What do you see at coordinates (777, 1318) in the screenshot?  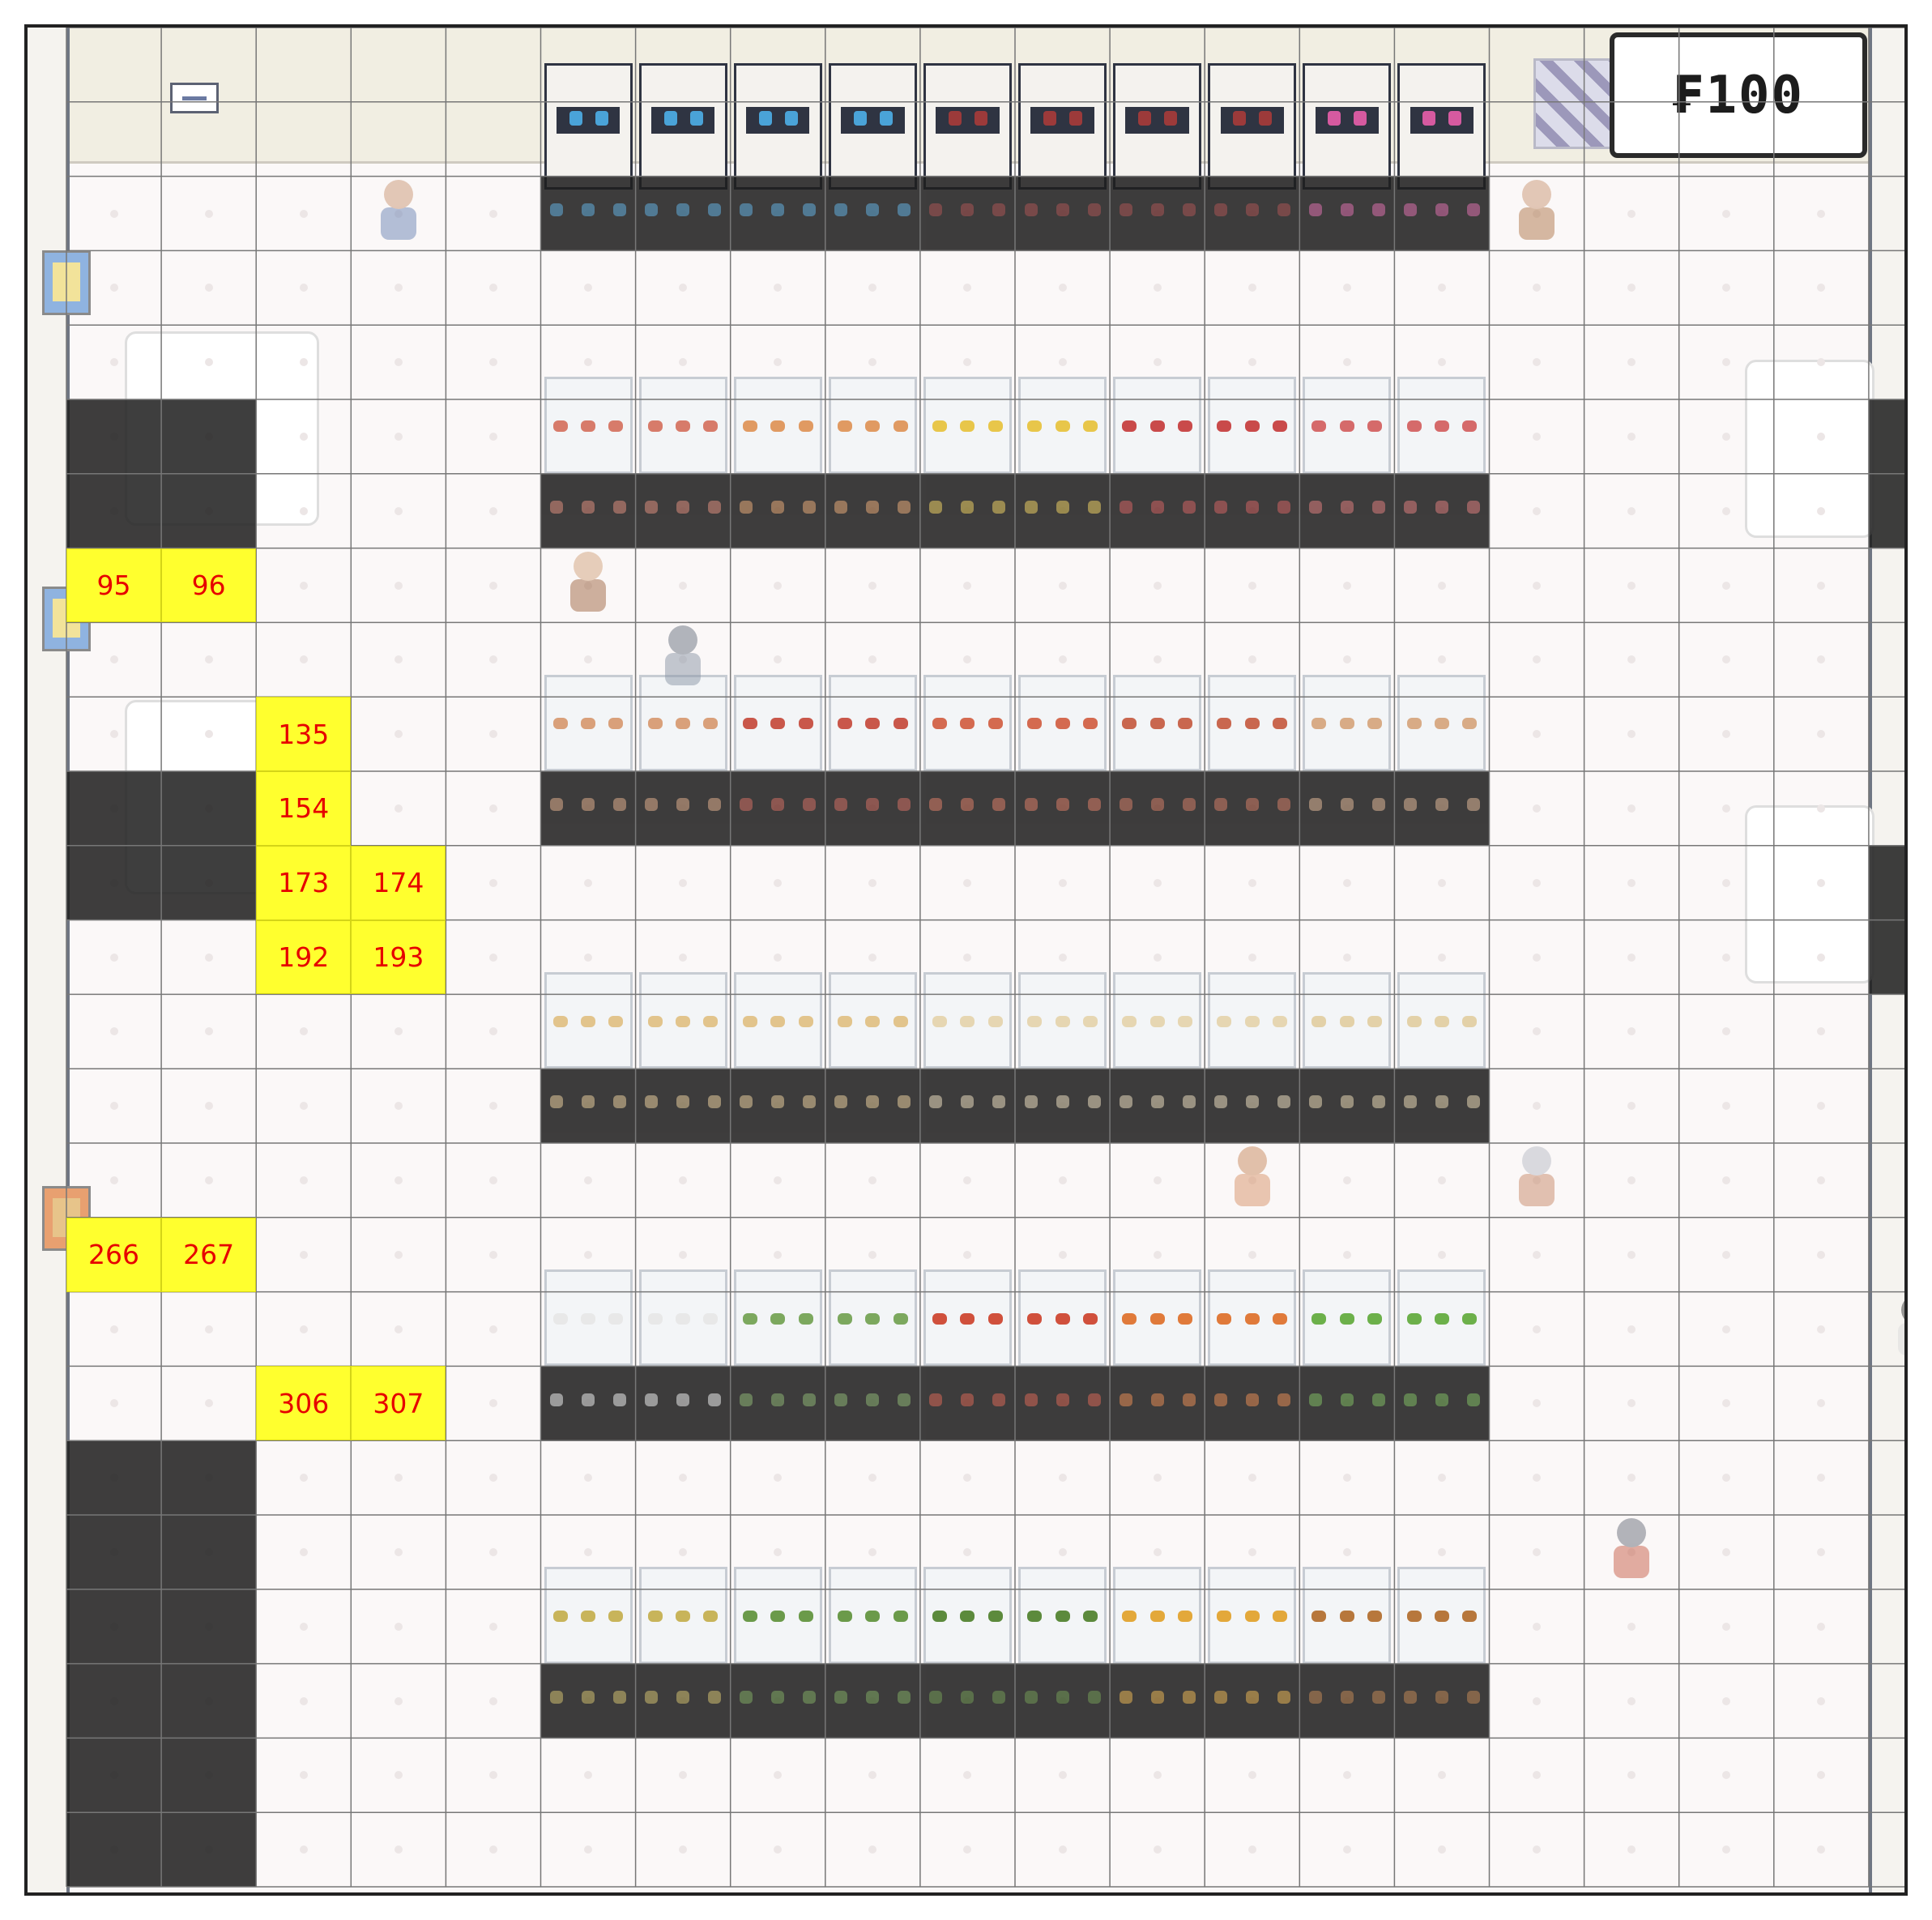 I see `vegetable-shelf-row-unit` at bounding box center [777, 1318].